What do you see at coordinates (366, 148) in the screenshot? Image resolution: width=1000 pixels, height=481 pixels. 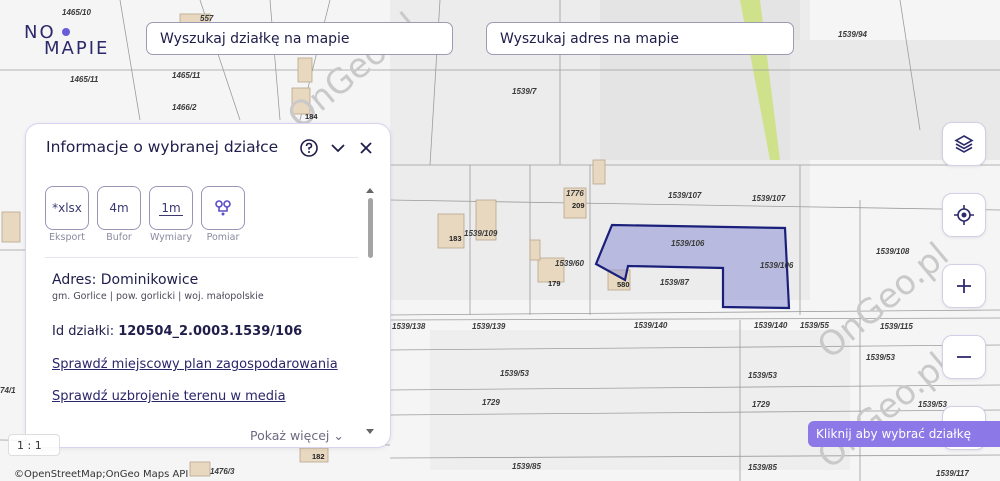 I see `close-icon` at bounding box center [366, 148].